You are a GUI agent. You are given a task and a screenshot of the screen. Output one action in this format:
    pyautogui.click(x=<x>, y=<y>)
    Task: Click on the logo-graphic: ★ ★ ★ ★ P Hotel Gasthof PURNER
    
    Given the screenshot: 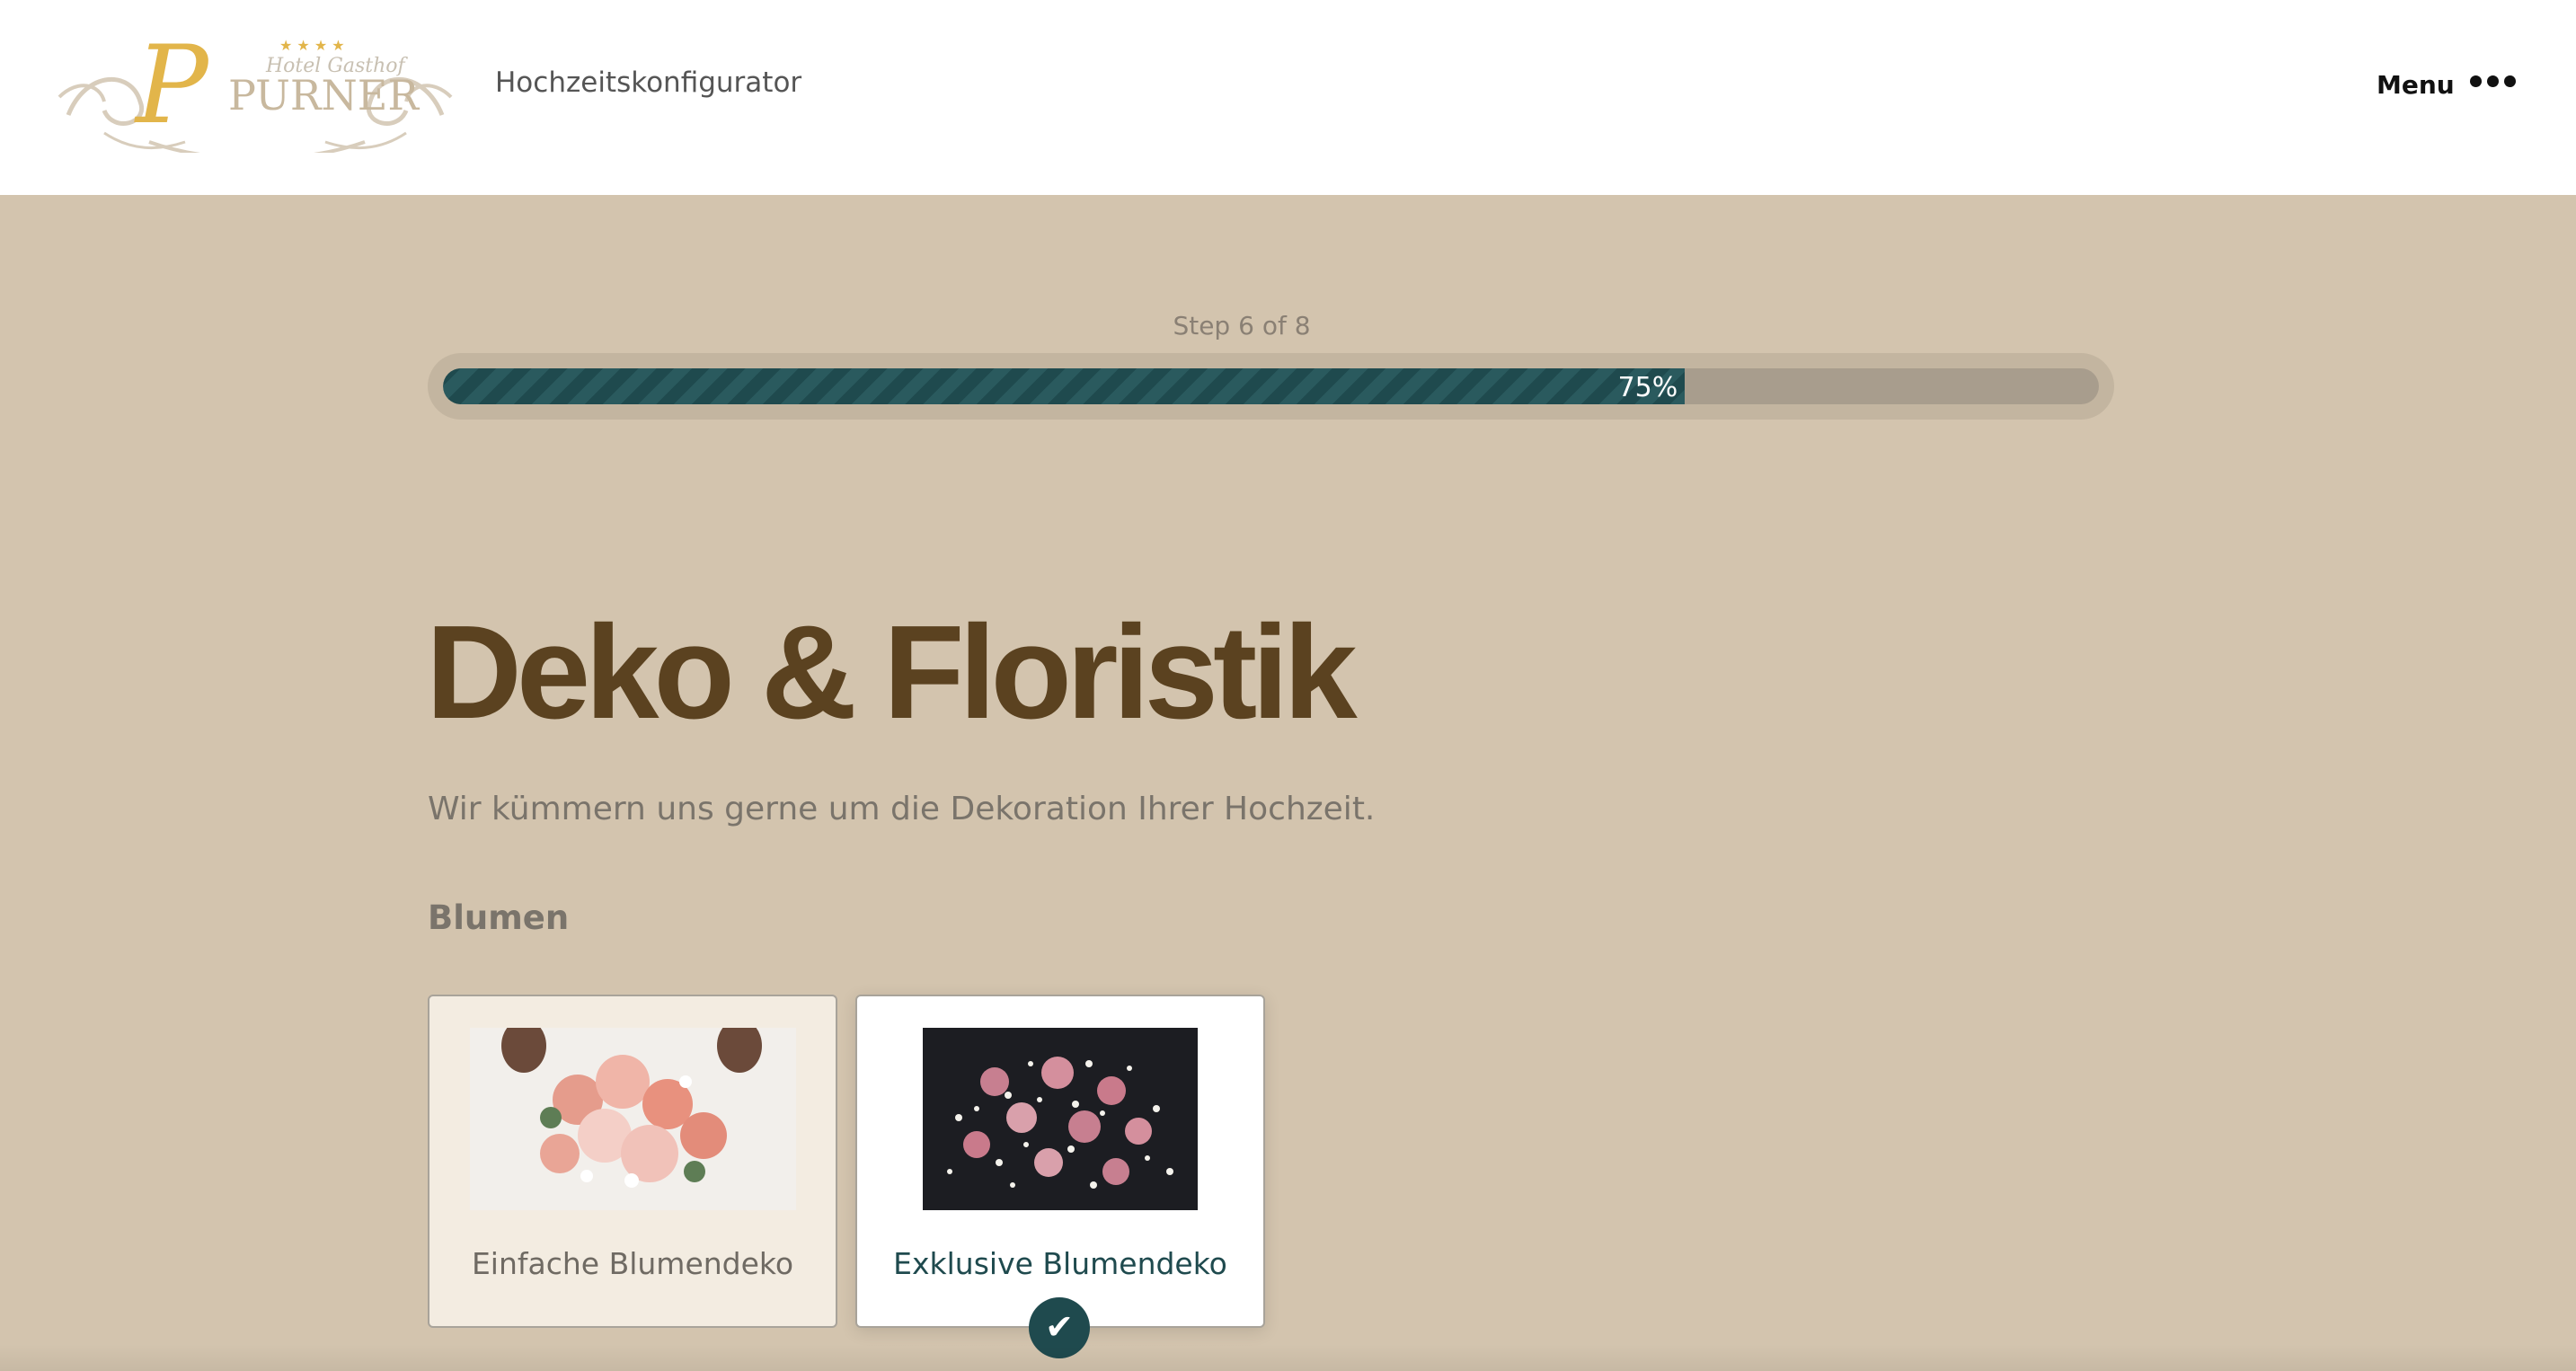 What is the action you would take?
    pyautogui.click(x=255, y=88)
    